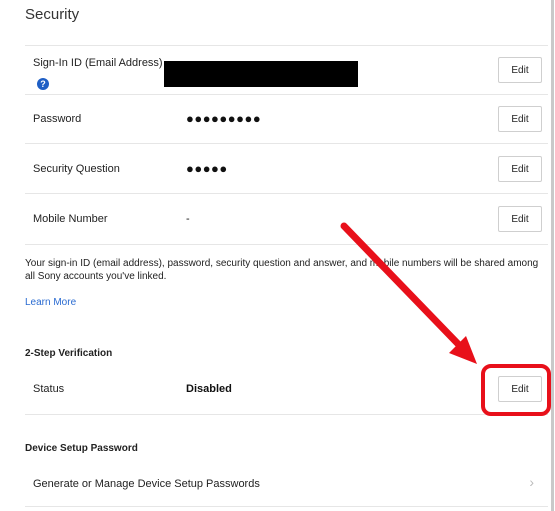 The height and width of the screenshot is (511, 555). What do you see at coordinates (516, 390) in the screenshot?
I see `annotation-highlight-box` at bounding box center [516, 390].